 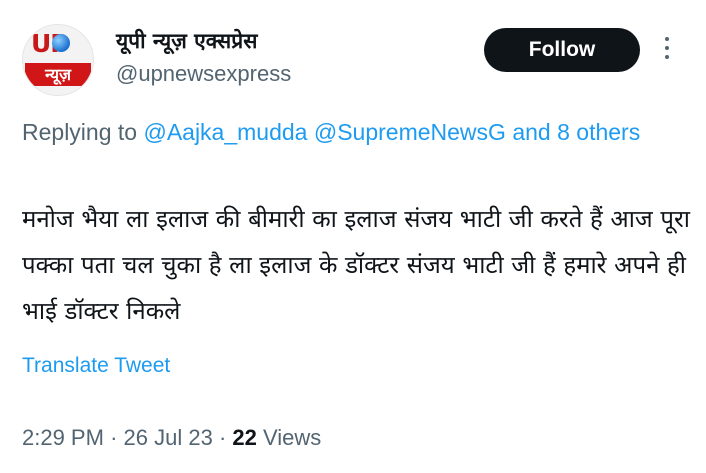 What do you see at coordinates (83, 132) in the screenshot?
I see `replying-prefix: Replying to` at bounding box center [83, 132].